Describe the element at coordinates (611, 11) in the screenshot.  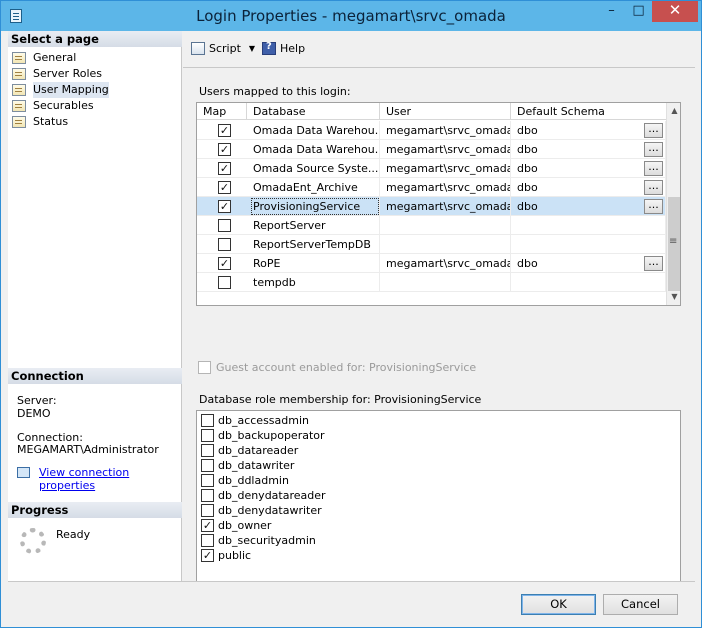
I see `minimize-button: –` at that location.